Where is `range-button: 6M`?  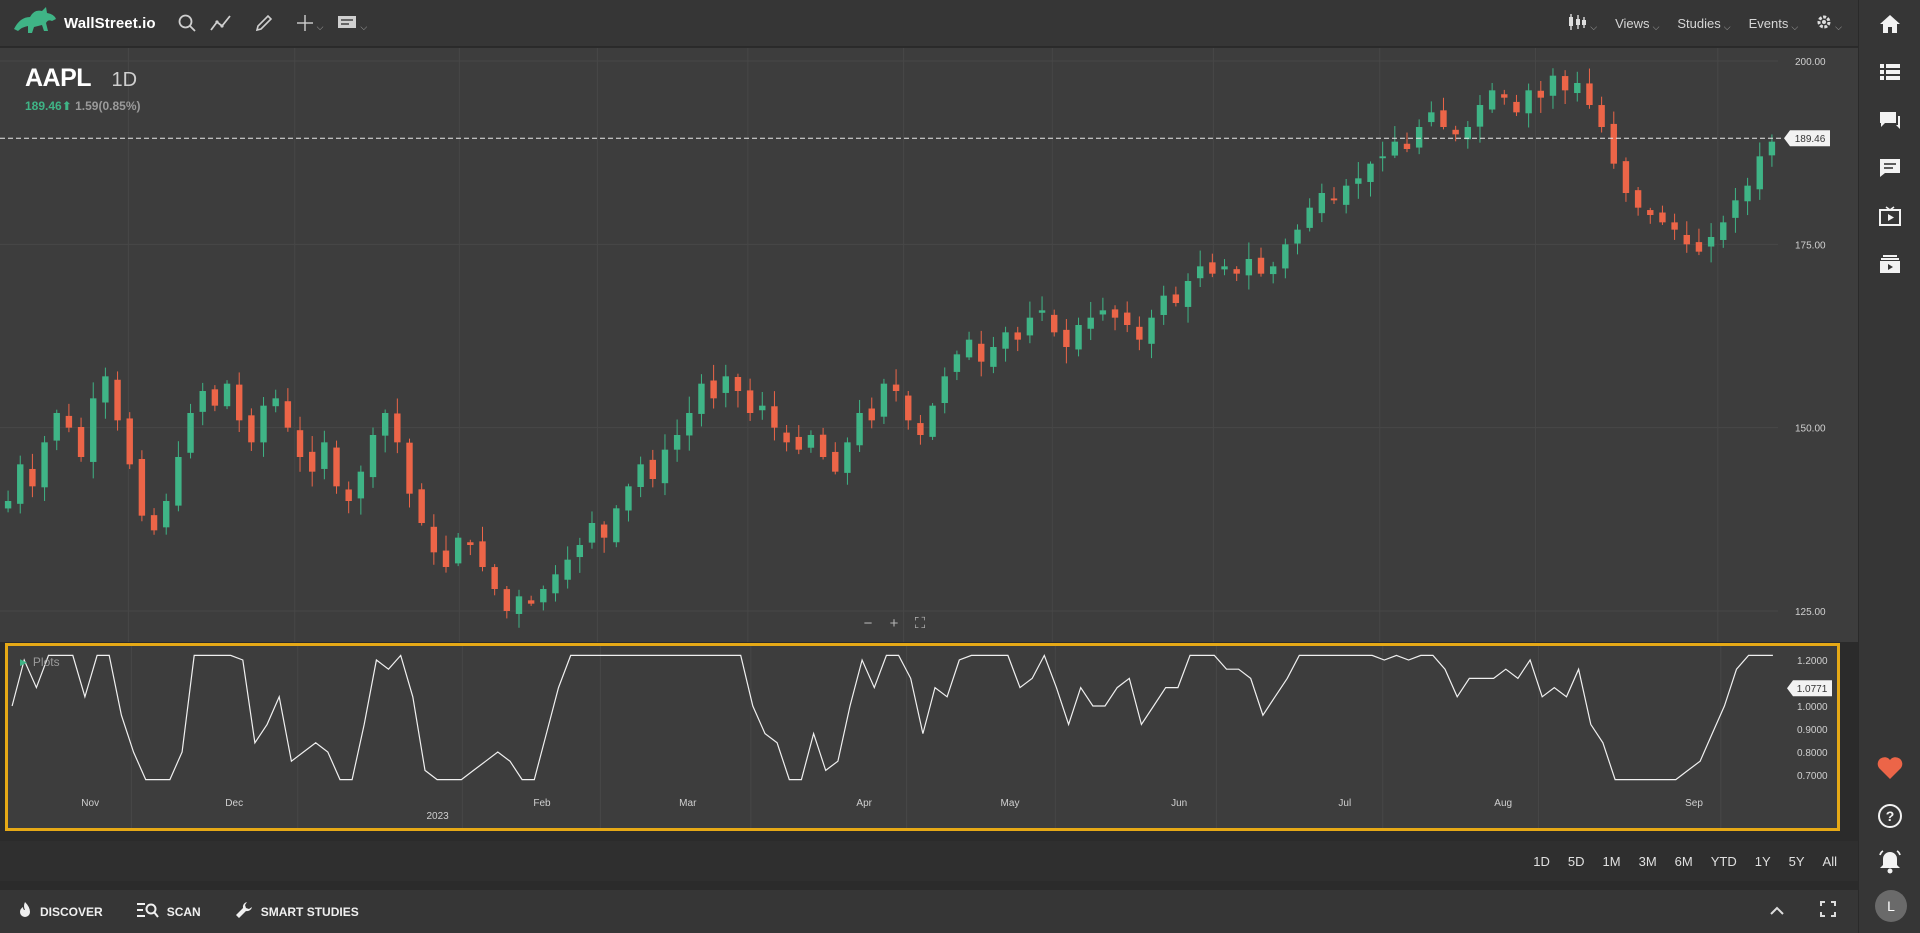 range-button: 6M is located at coordinates (1684, 861).